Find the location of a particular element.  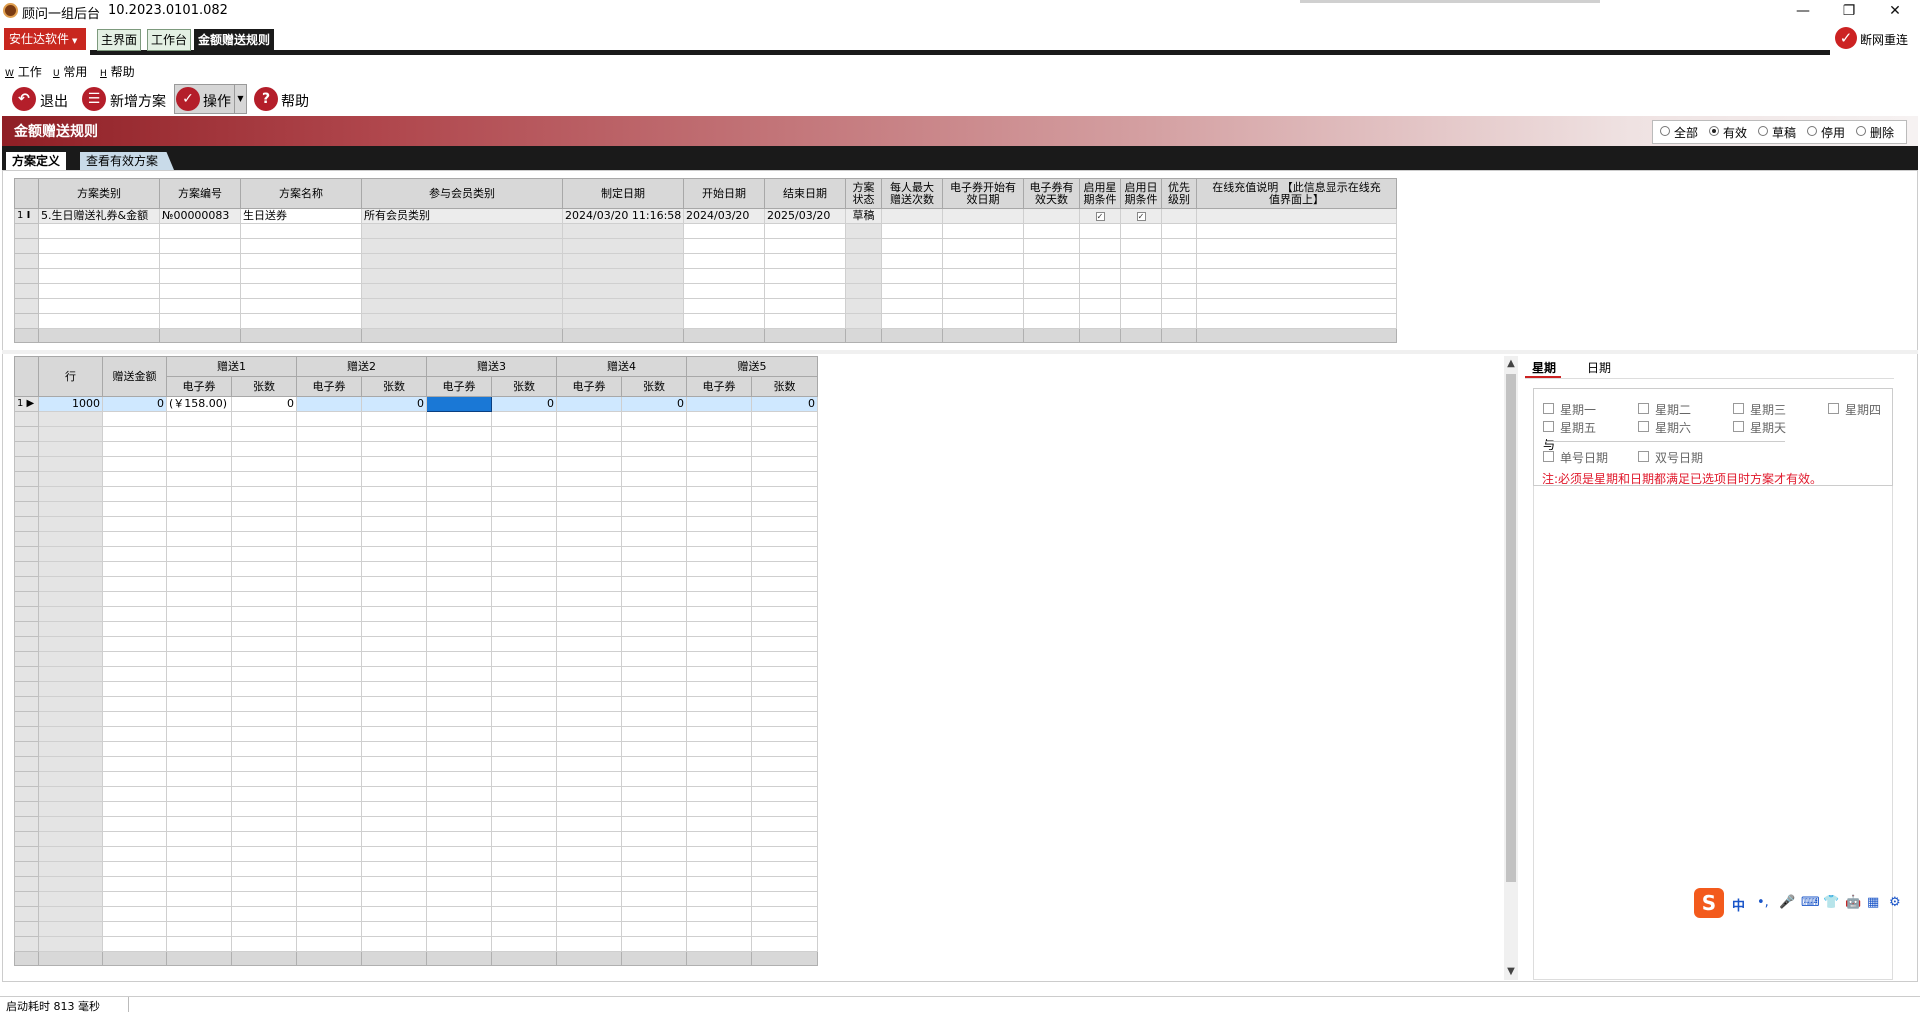

radio-valid is located at coordinates (1714, 131).